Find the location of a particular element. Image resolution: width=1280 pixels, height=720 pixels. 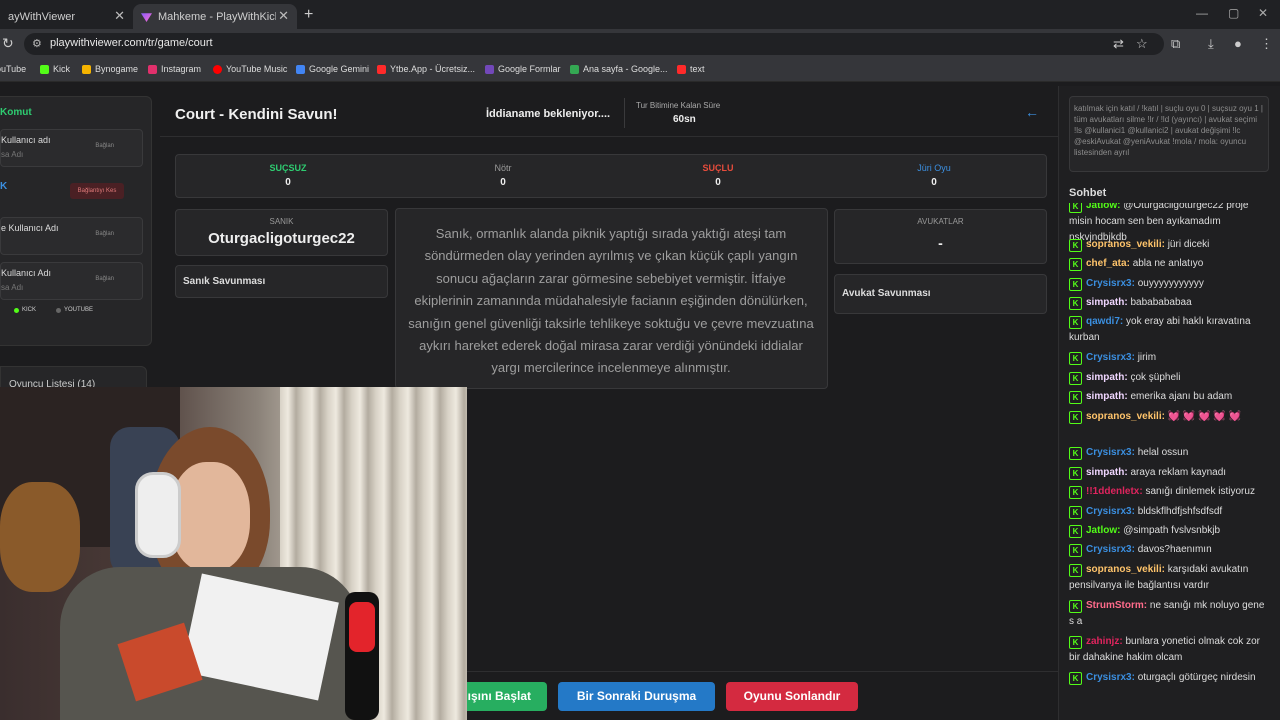

bookmark-bynogame: Bynogame is located at coordinates (110, 69).